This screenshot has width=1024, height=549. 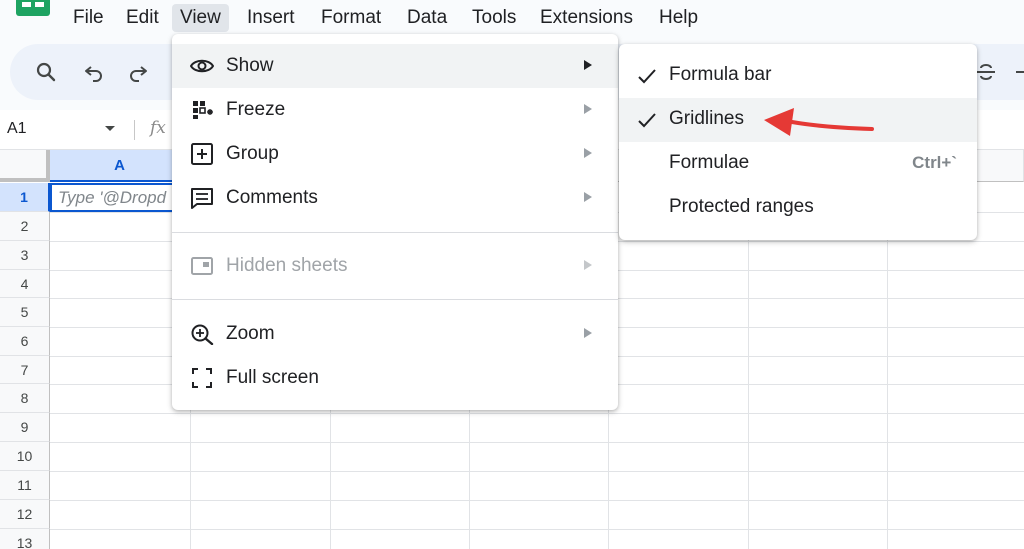 I want to click on active-cell-a1: Type '@Dropd, so click(x=120, y=197).